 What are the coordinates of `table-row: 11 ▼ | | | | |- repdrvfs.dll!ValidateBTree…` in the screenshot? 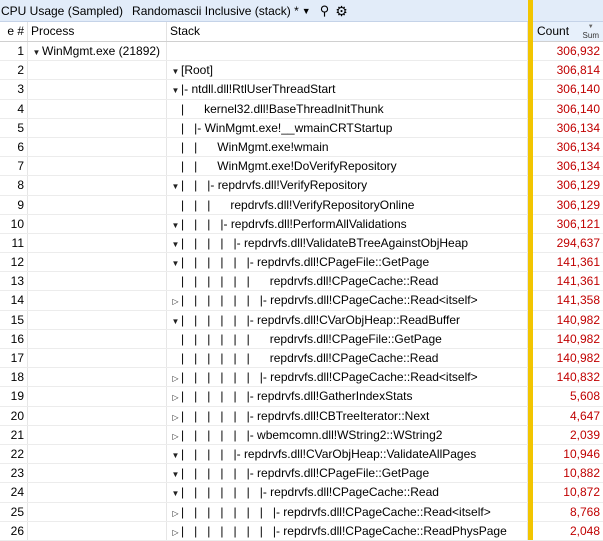 It's located at (301, 243).